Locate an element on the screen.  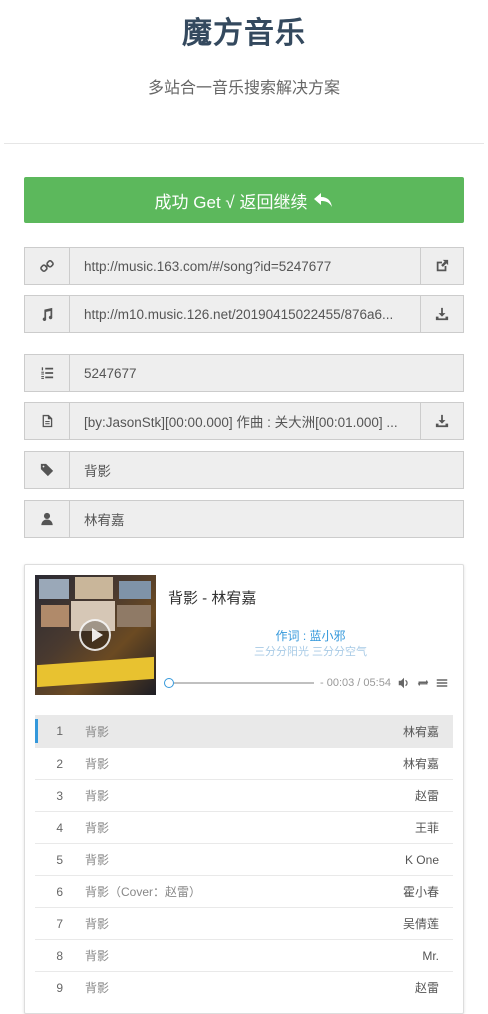
page-header: 魔方音乐 多站合一音乐搜索解决方案 is located at coordinates (244, 50).